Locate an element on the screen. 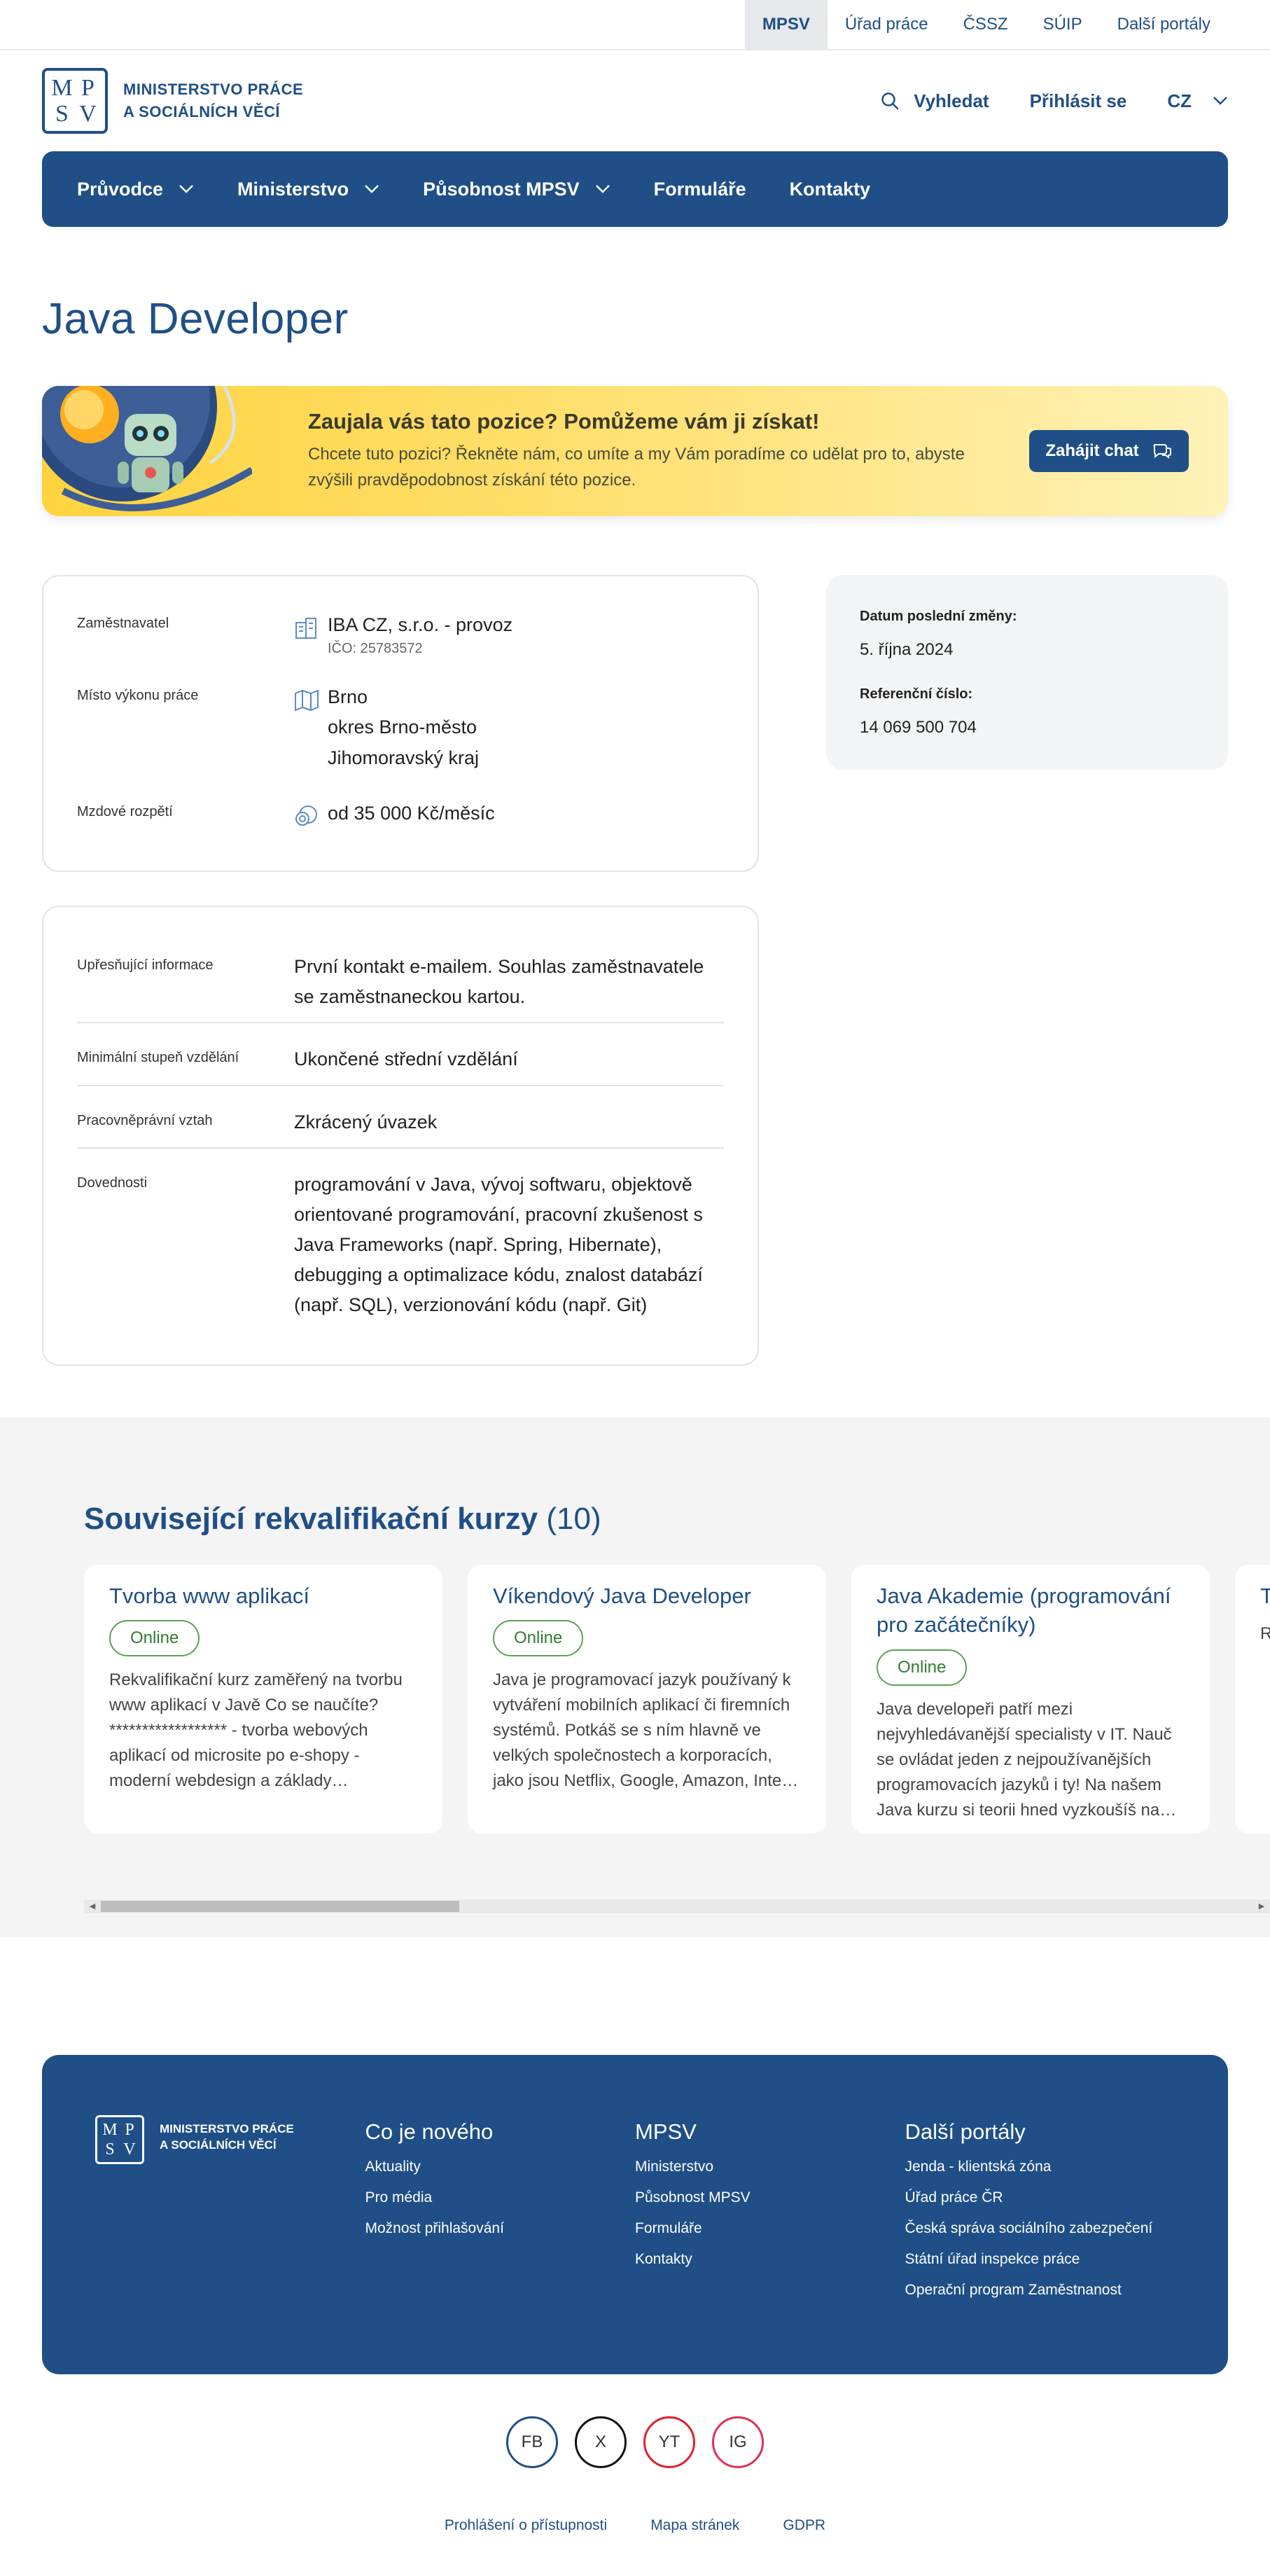 The image size is (1270, 2576). footer-link: Možnost přihlašování is located at coordinates (500, 2229).